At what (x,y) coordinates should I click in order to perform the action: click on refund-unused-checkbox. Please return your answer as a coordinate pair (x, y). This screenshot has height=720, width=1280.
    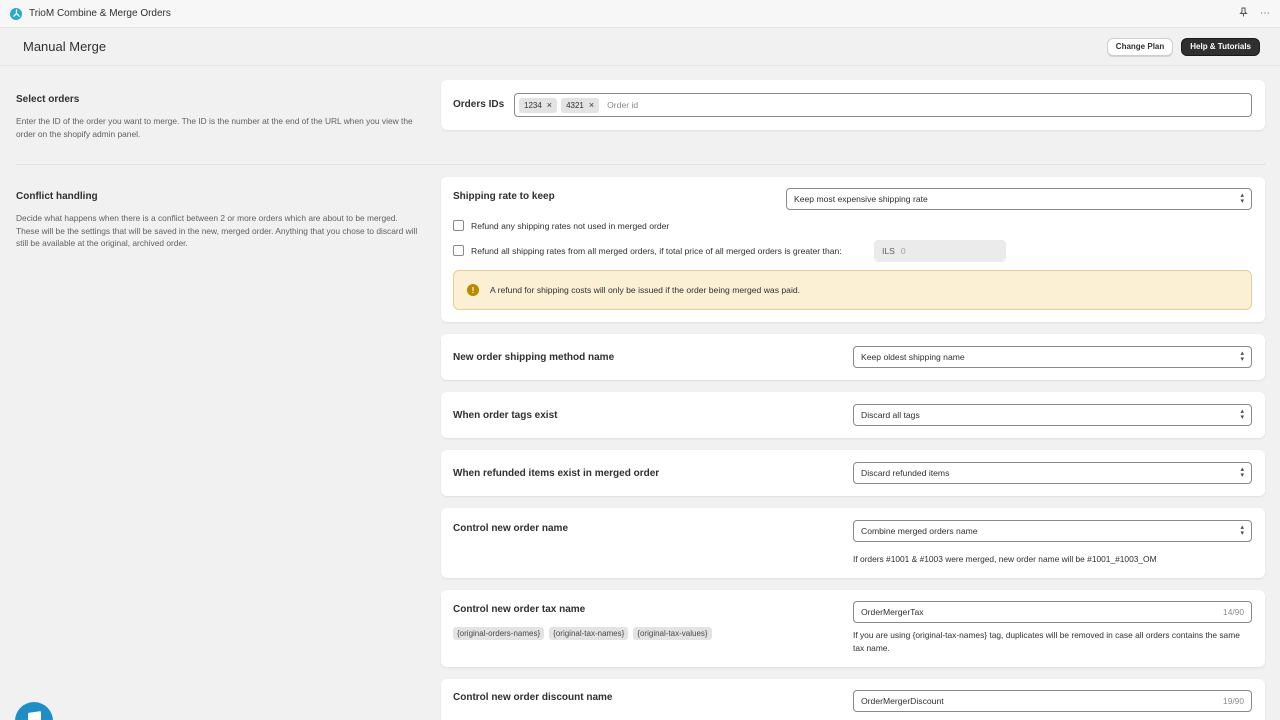
    Looking at the image, I should click on (458, 225).